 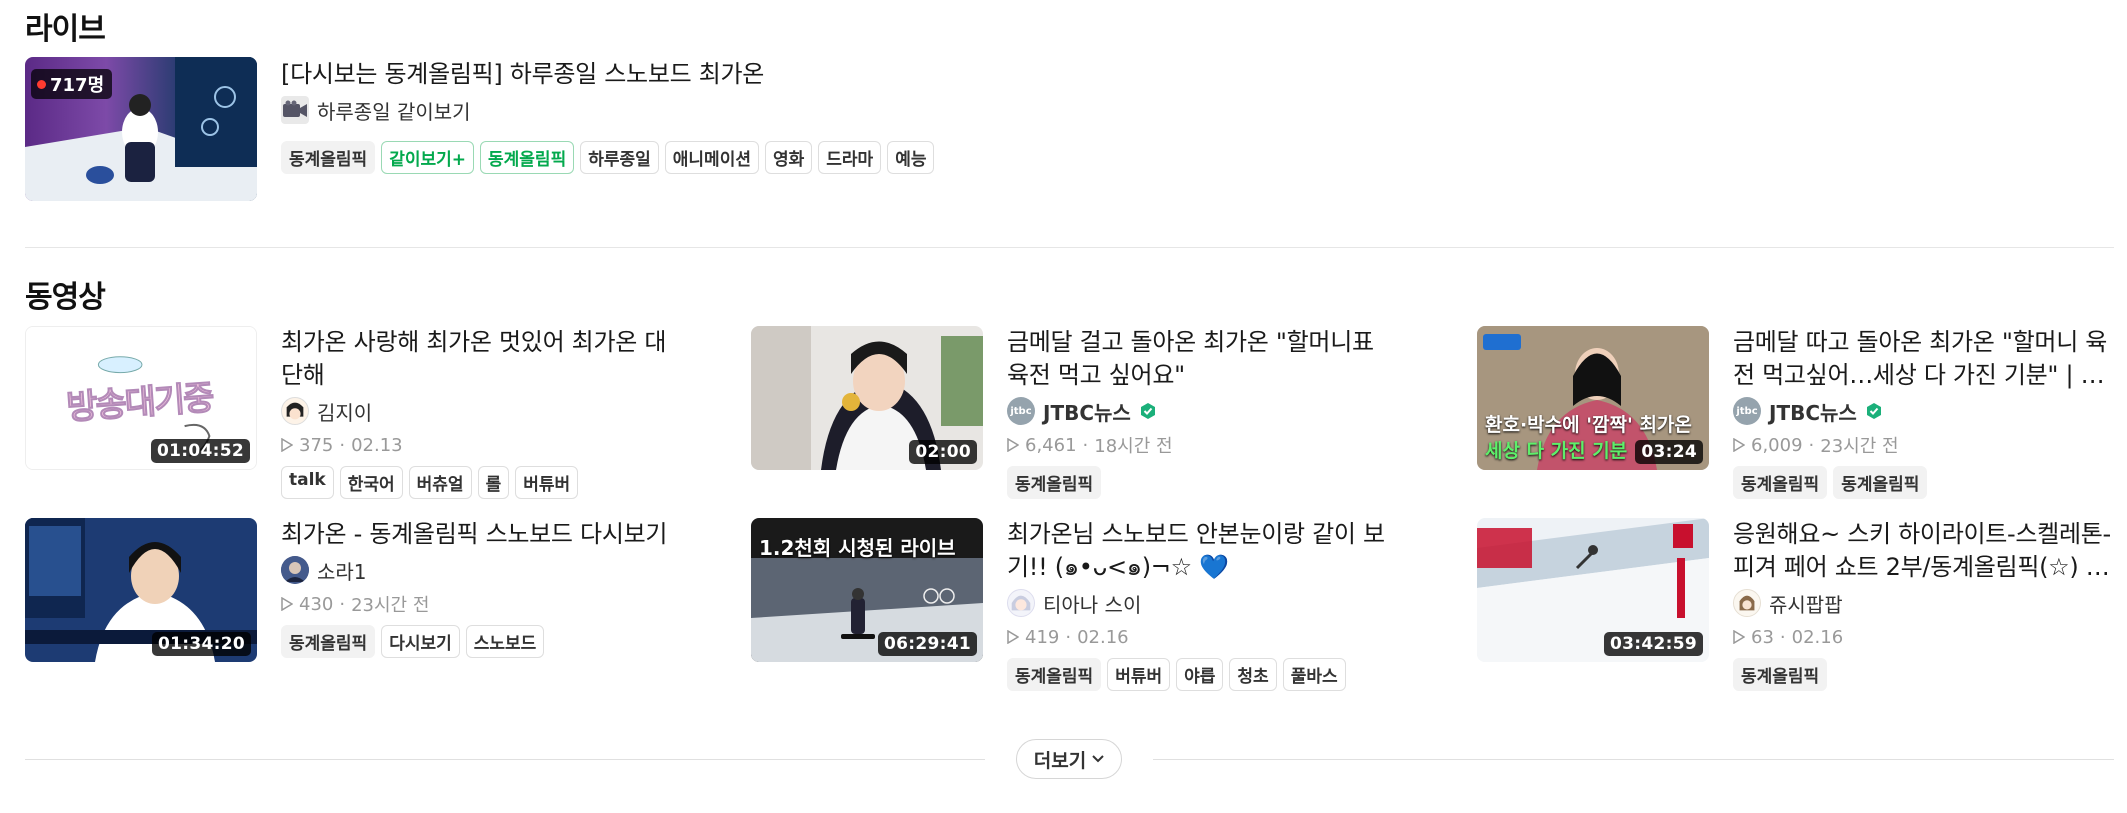 I want to click on video-duration: 01:04:52, so click(x=200, y=451).